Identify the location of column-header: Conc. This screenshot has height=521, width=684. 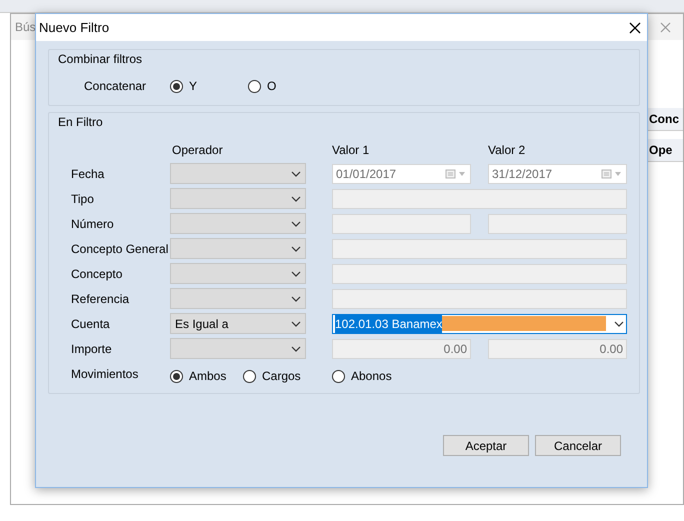
(665, 119).